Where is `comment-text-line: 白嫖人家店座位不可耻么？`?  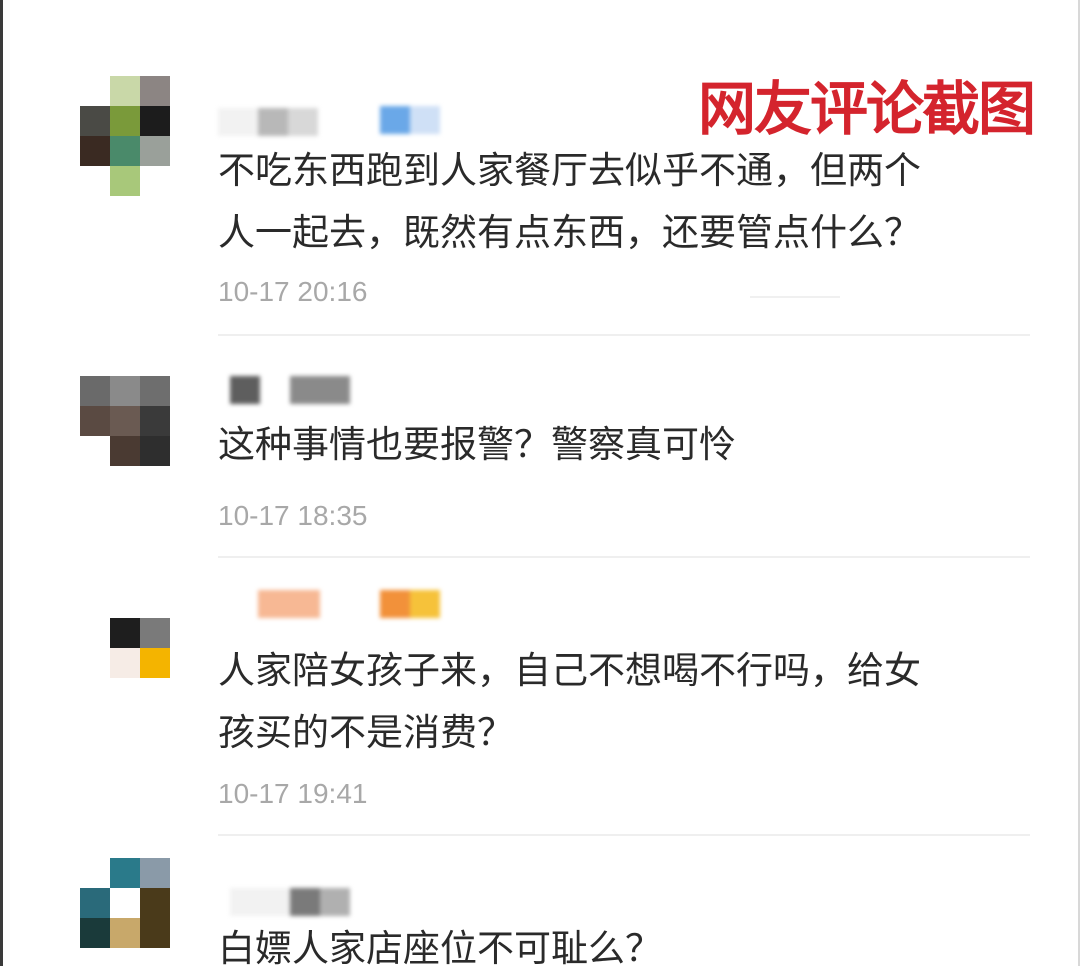
comment-text-line: 白嫖人家店座位不可耻么？ is located at coordinates (440, 948).